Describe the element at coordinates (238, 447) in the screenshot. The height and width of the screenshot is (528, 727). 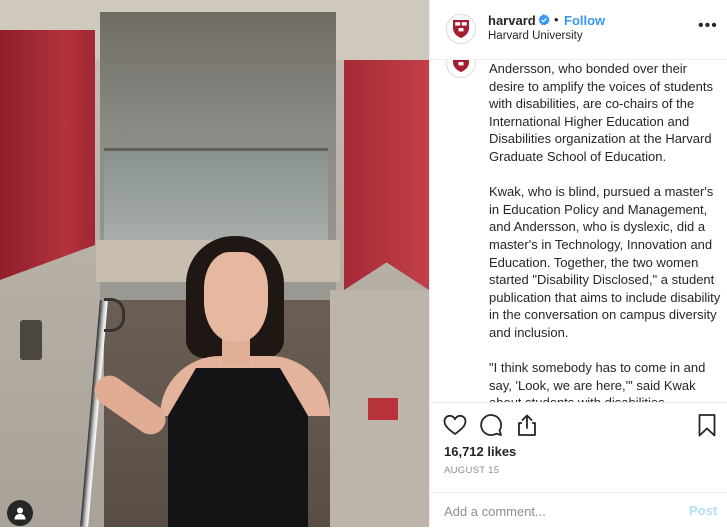
I see `person-dress` at that location.